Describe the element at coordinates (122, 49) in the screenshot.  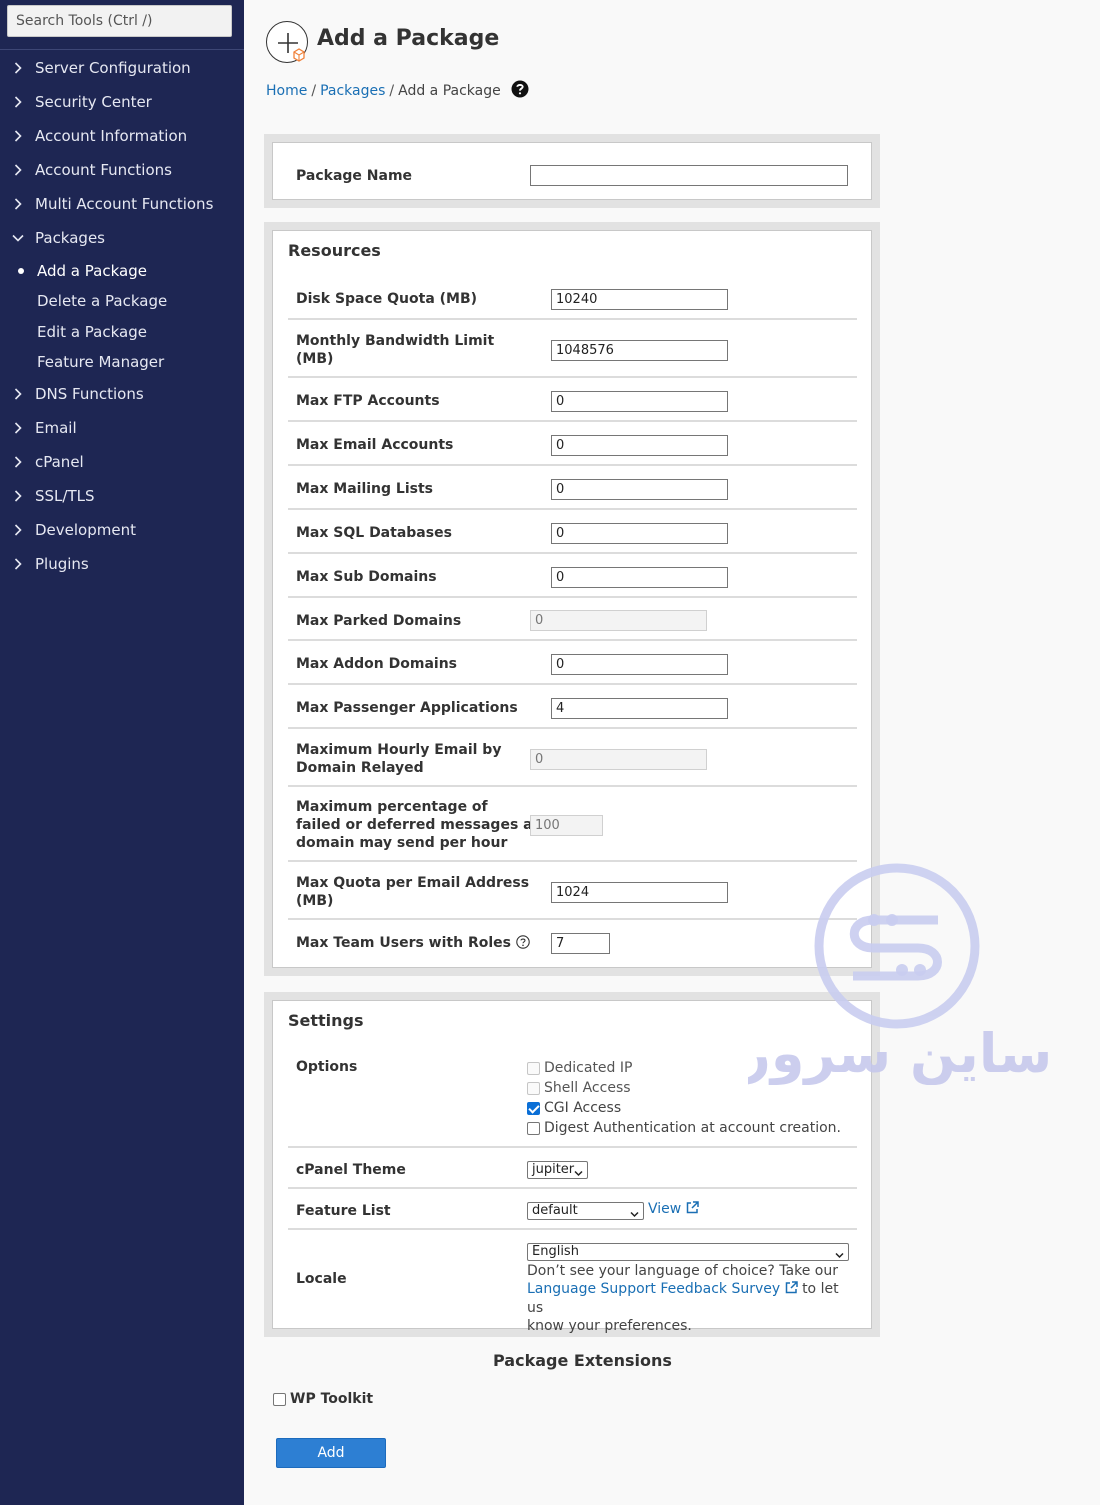
I see `sidebar-divider` at that location.